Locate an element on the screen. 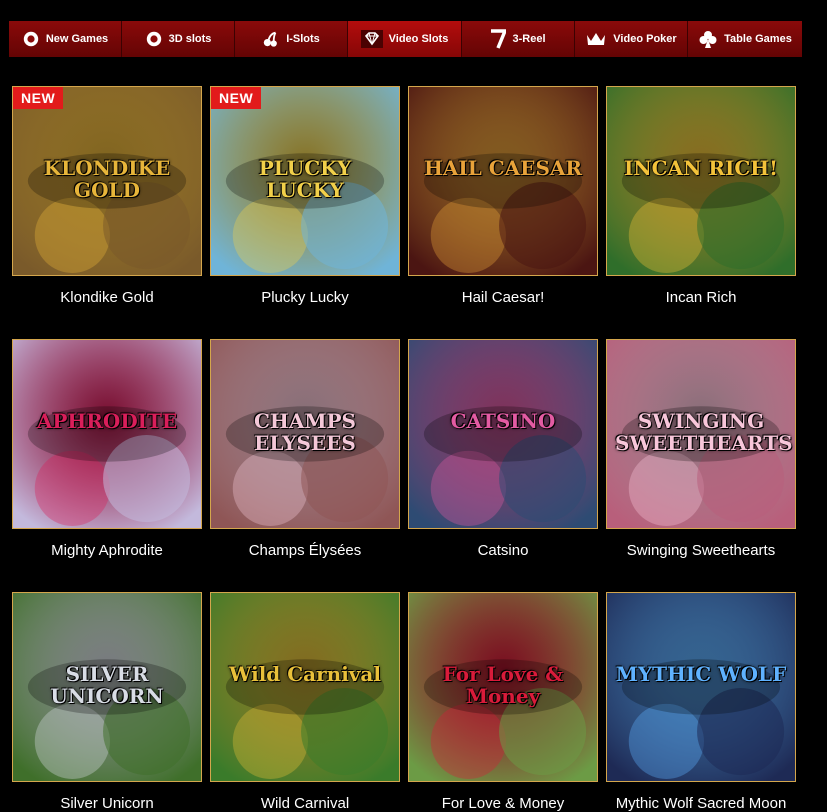  game-thumbnail: SILVER UNICORN is located at coordinates (107, 687).